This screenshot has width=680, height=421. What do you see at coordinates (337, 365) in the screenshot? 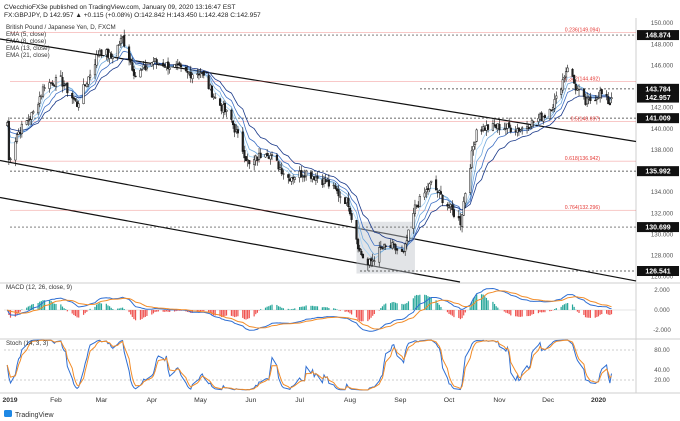
I see `stoch-pane: 80.00 40.00 20.00` at bounding box center [337, 365].